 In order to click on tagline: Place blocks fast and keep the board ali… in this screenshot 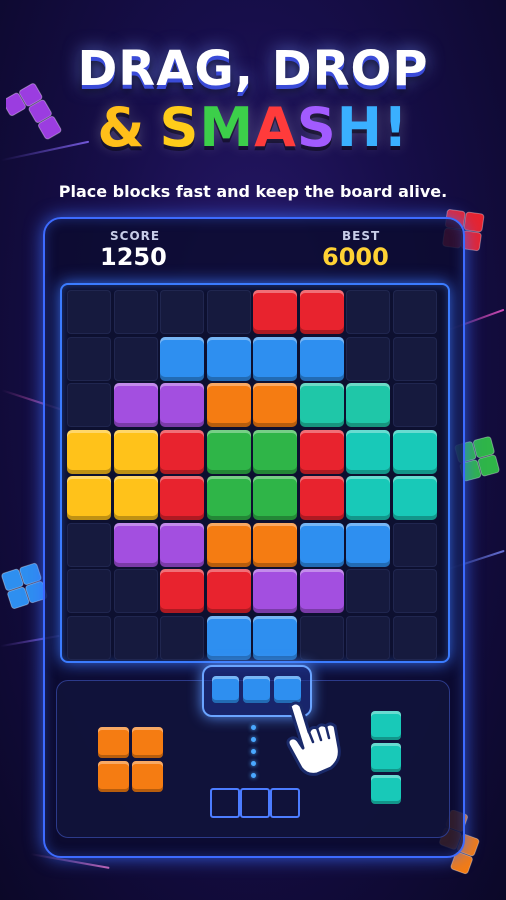, I will do `click(253, 191)`.